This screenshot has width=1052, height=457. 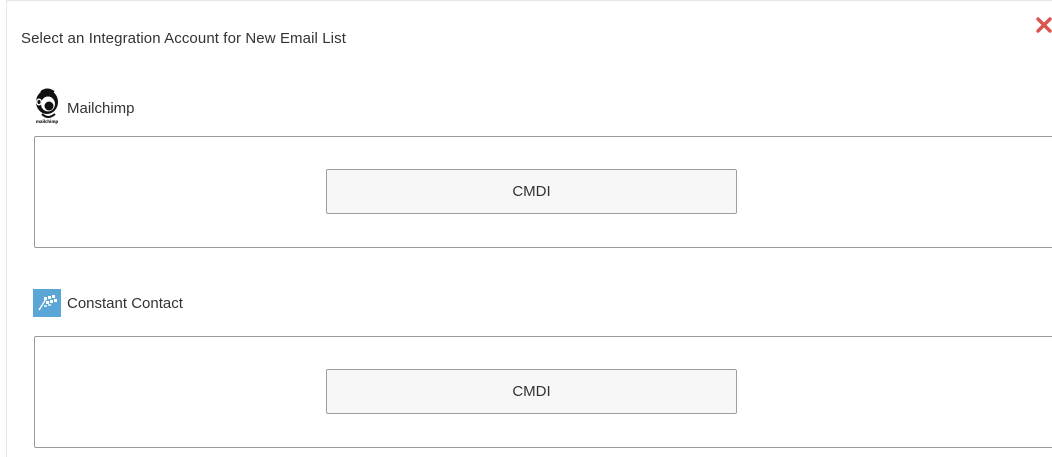 I want to click on mailchimp-account-button: CMDI, so click(x=531, y=191).